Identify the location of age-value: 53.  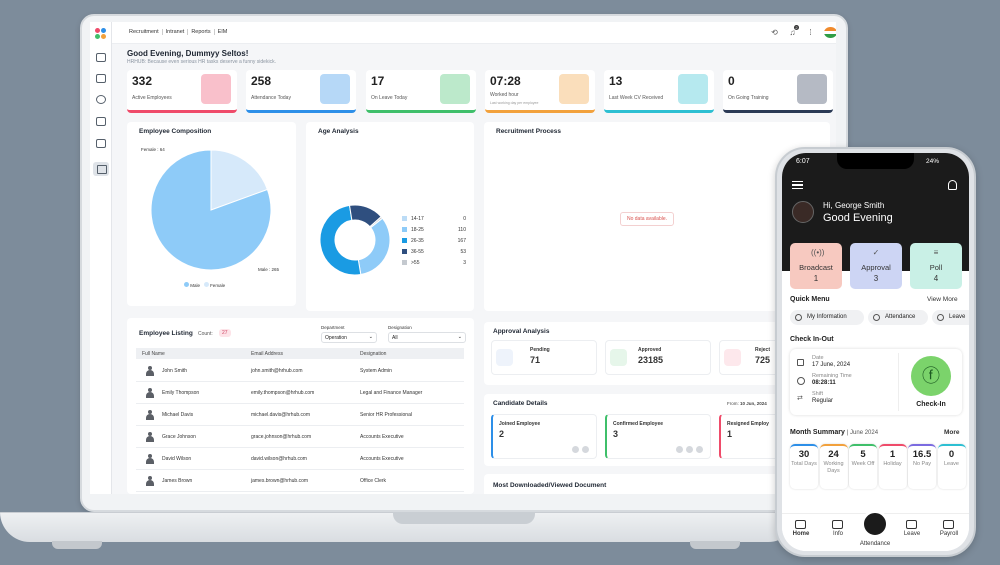
(463, 252).